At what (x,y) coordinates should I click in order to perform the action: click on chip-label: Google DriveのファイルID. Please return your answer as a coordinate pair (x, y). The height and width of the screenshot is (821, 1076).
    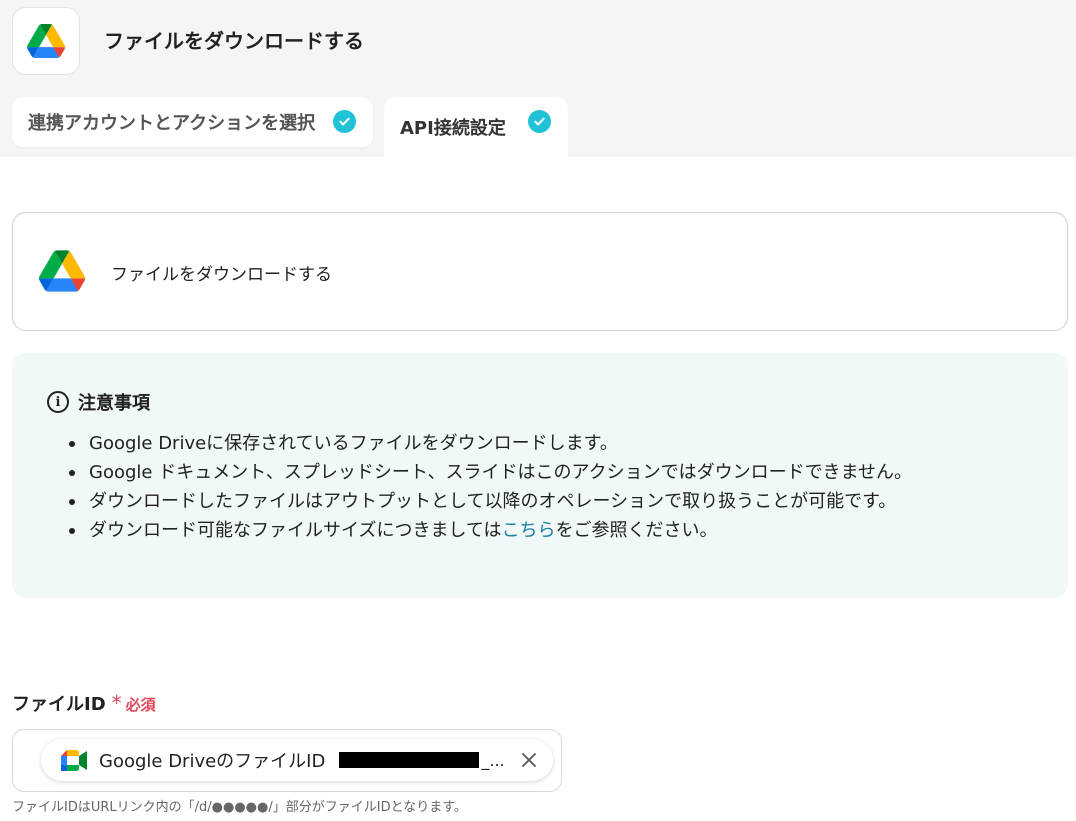
    Looking at the image, I should click on (212, 761).